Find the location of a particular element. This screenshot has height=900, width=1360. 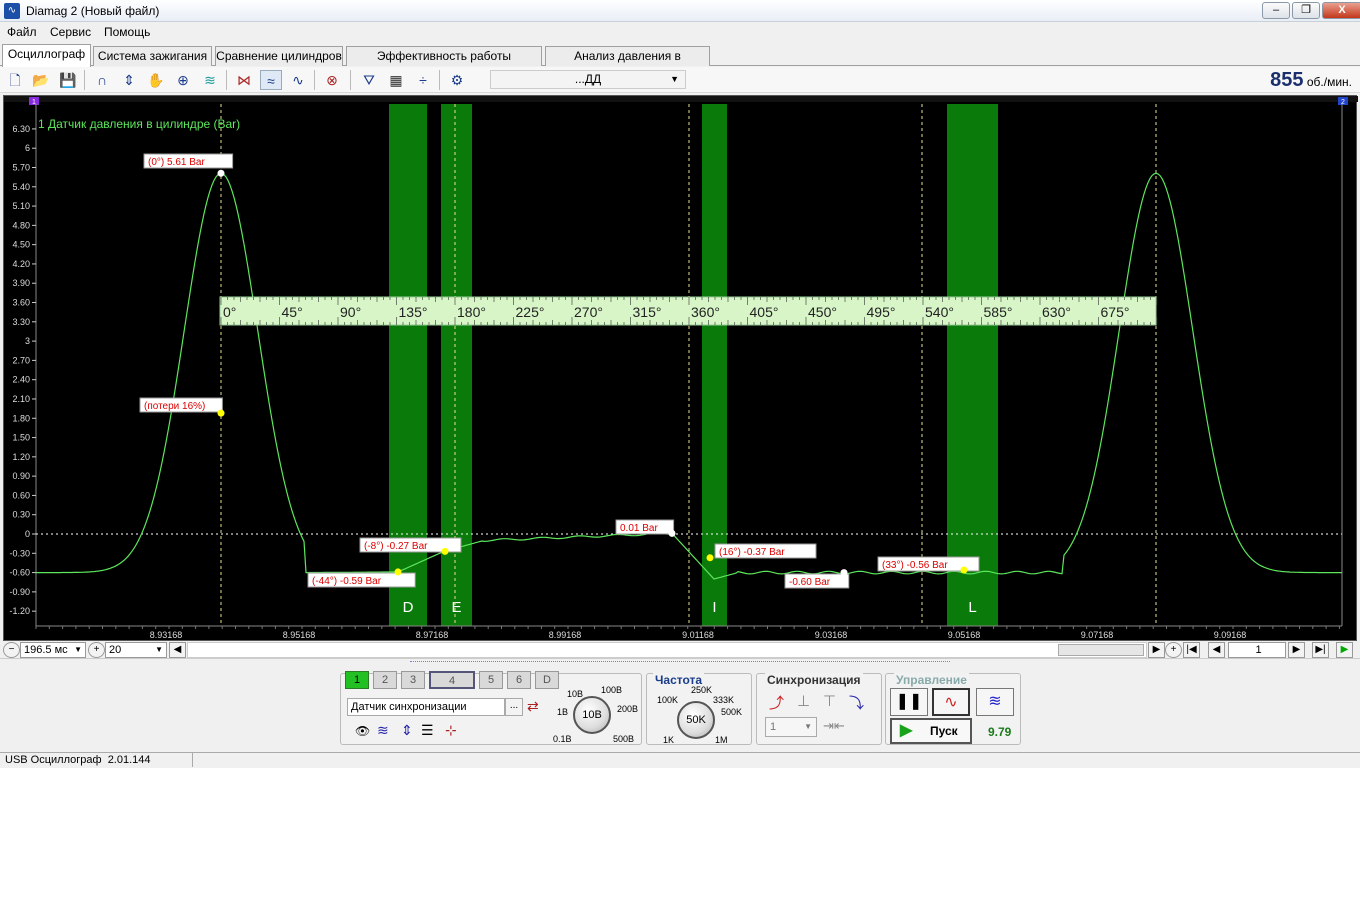

single-mode-button: ∿ is located at coordinates (951, 702).